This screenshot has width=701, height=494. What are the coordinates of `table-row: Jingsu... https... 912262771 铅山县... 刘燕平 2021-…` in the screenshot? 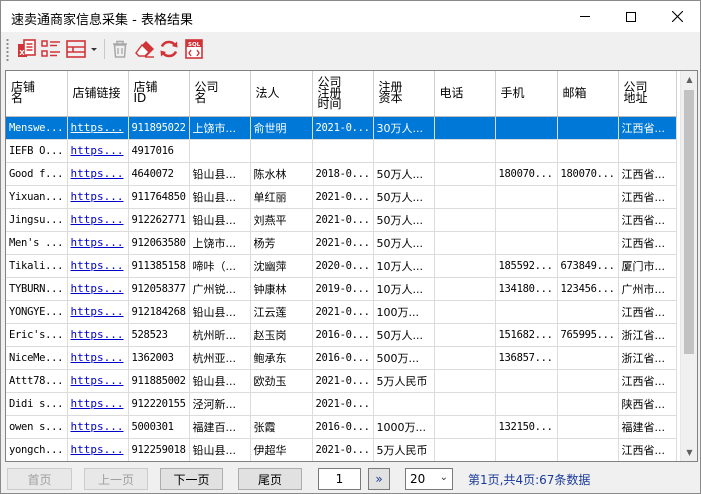 It's located at (341, 220).